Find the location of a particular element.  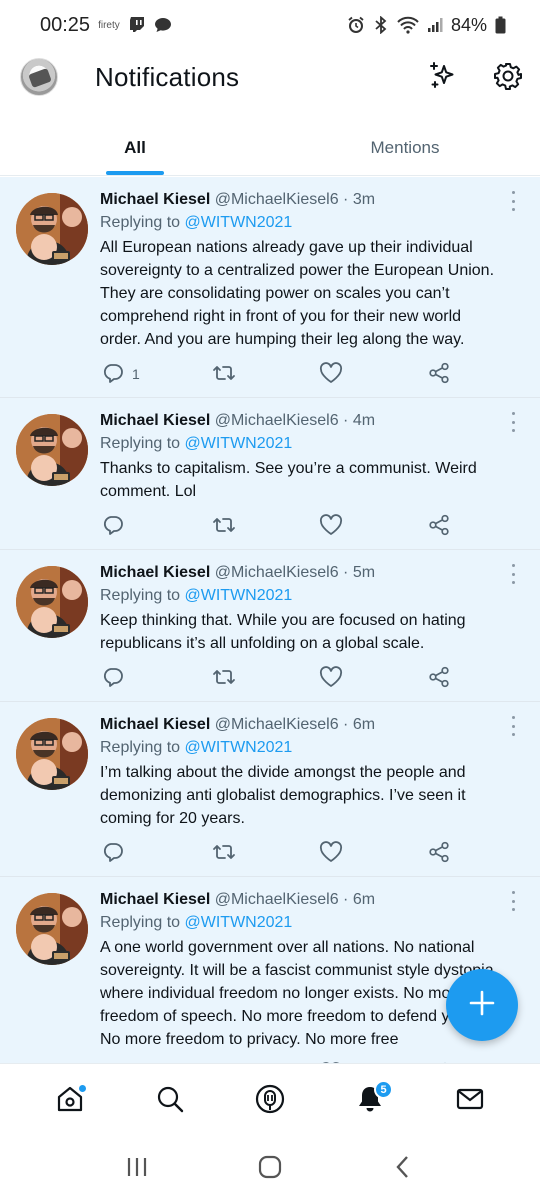

compose-button is located at coordinates (482, 1005).